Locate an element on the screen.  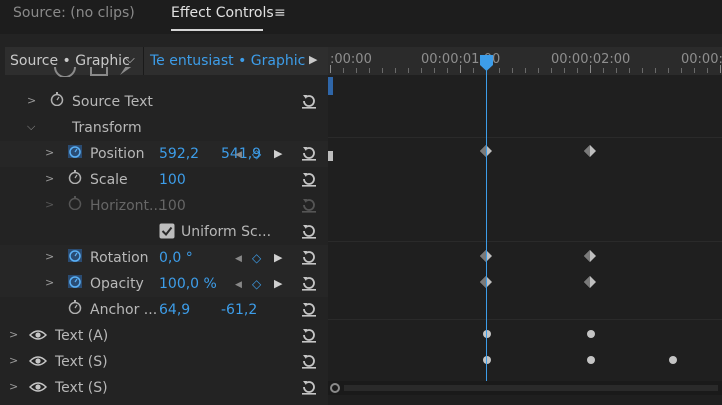
shape-tools-row is located at coordinates (164, 75).